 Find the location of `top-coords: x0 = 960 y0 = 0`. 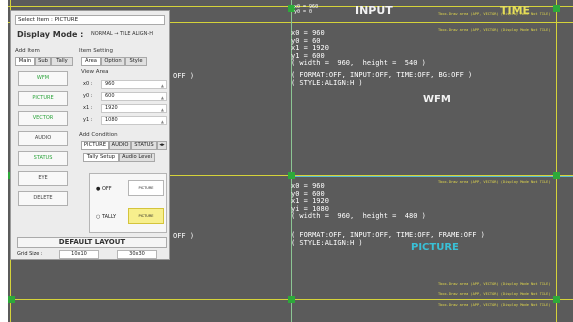

top-coords: x0 = 960 y0 = 0 is located at coordinates (306, 9).